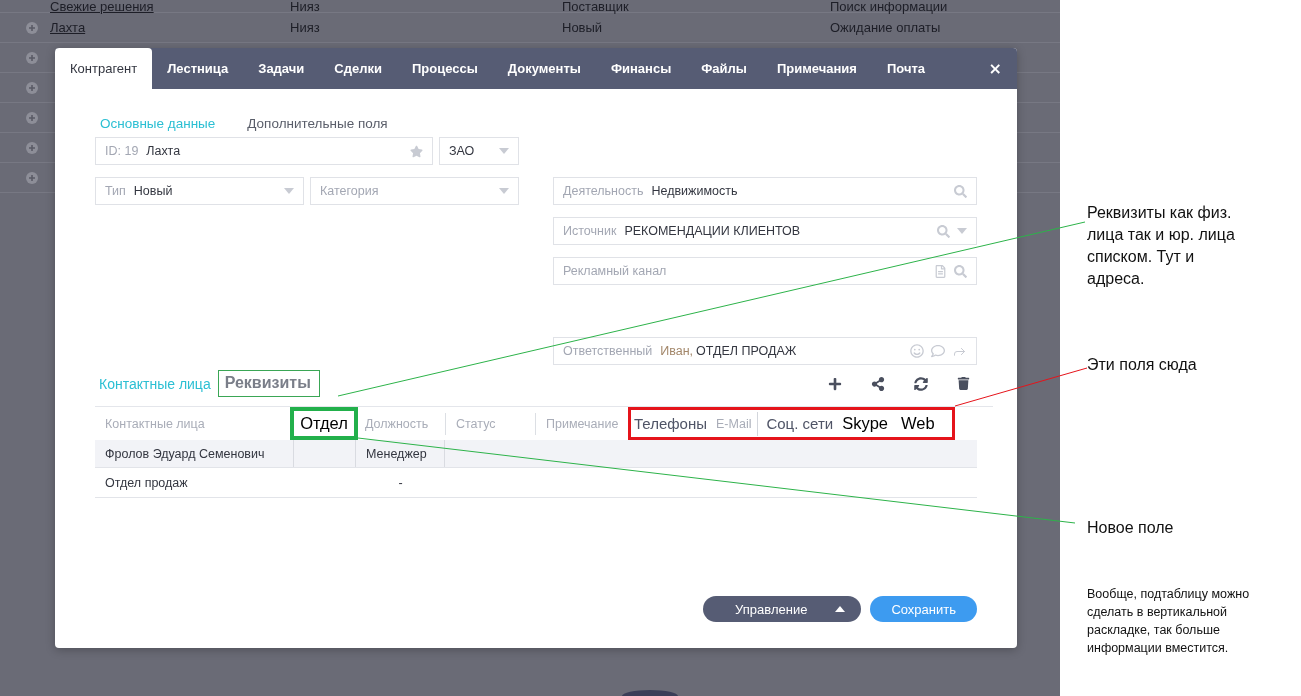  I want to click on column-header: Статус, so click(490, 423).